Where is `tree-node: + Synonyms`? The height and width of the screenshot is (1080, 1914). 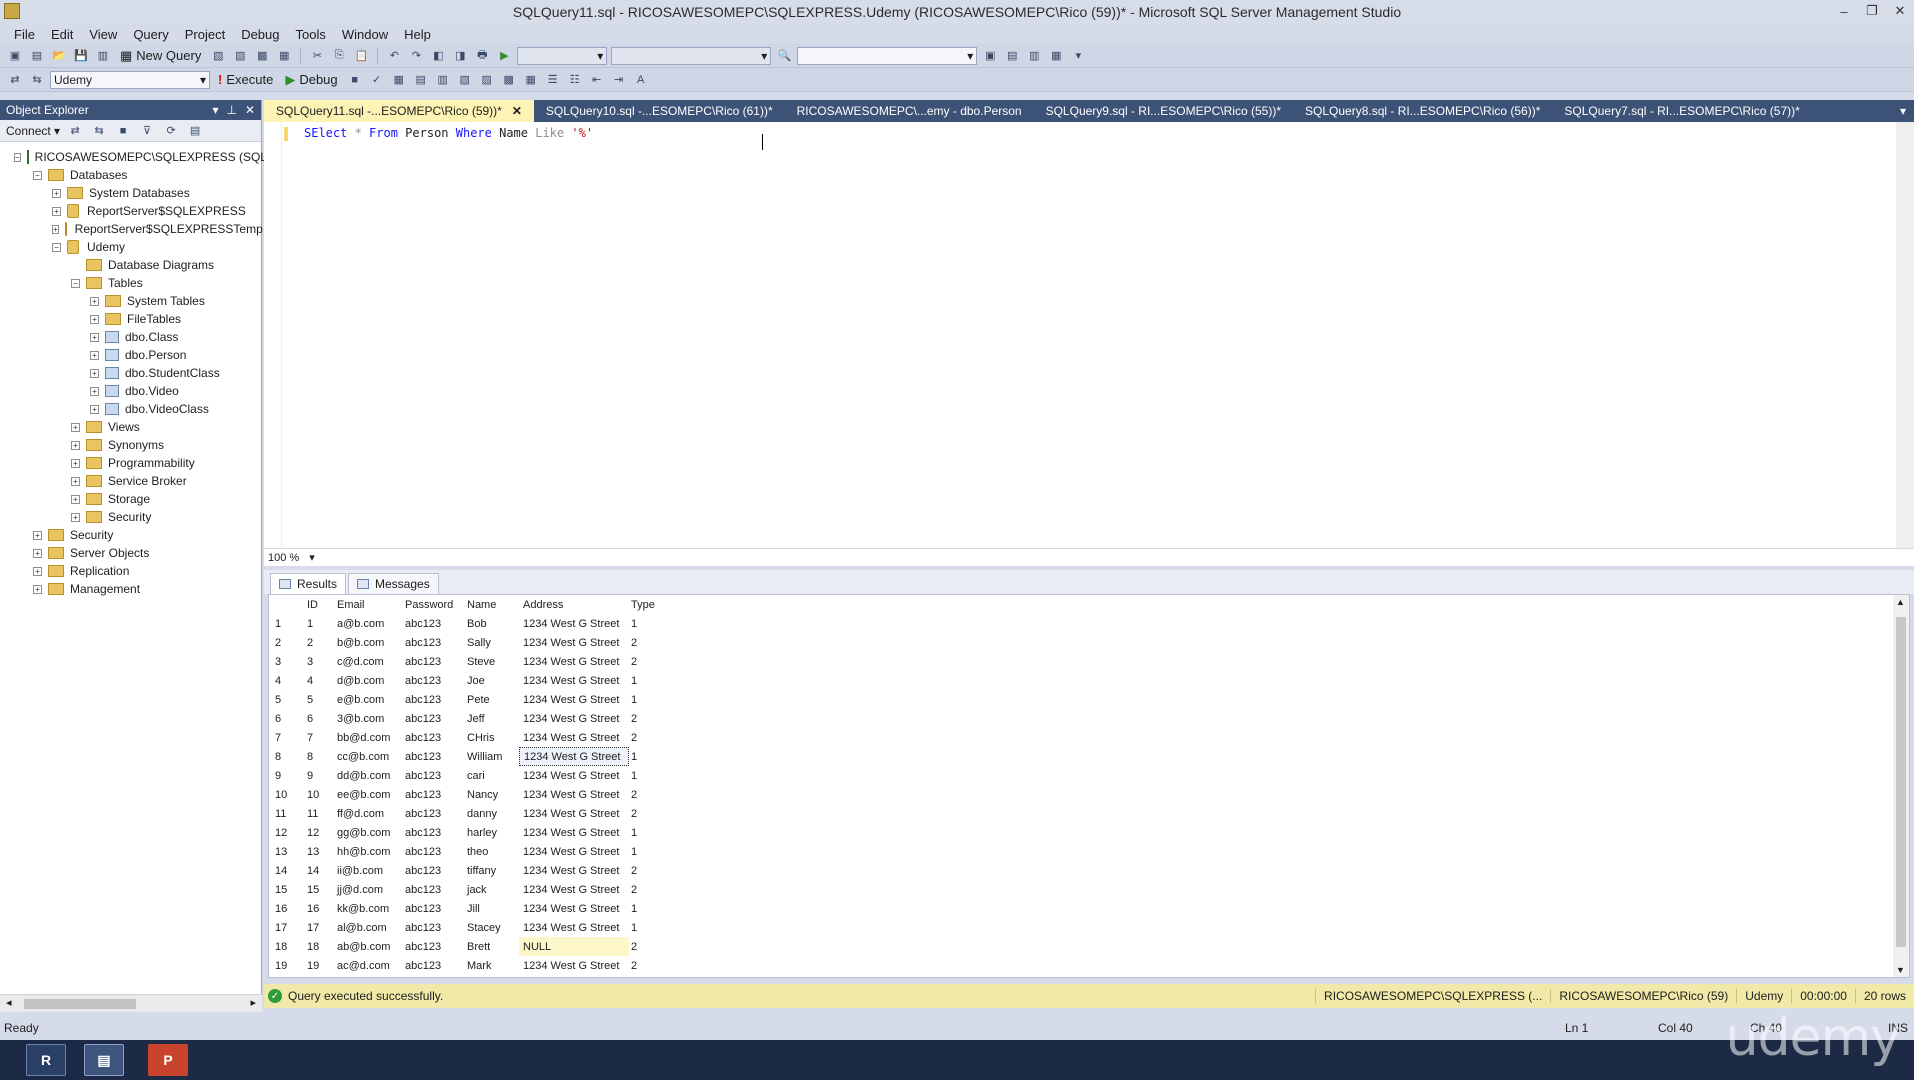
tree-node: + Synonyms is located at coordinates (131, 445).